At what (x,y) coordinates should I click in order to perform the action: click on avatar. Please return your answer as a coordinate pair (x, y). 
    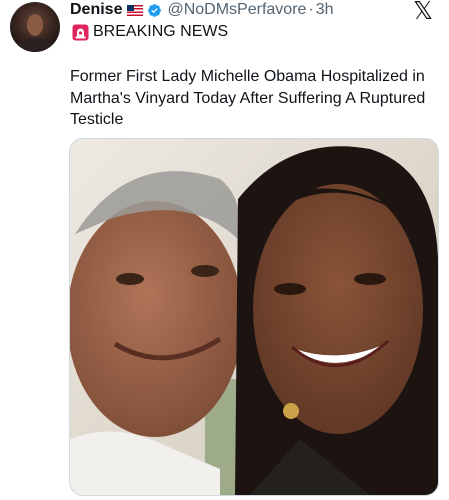
    Looking at the image, I should click on (35, 27).